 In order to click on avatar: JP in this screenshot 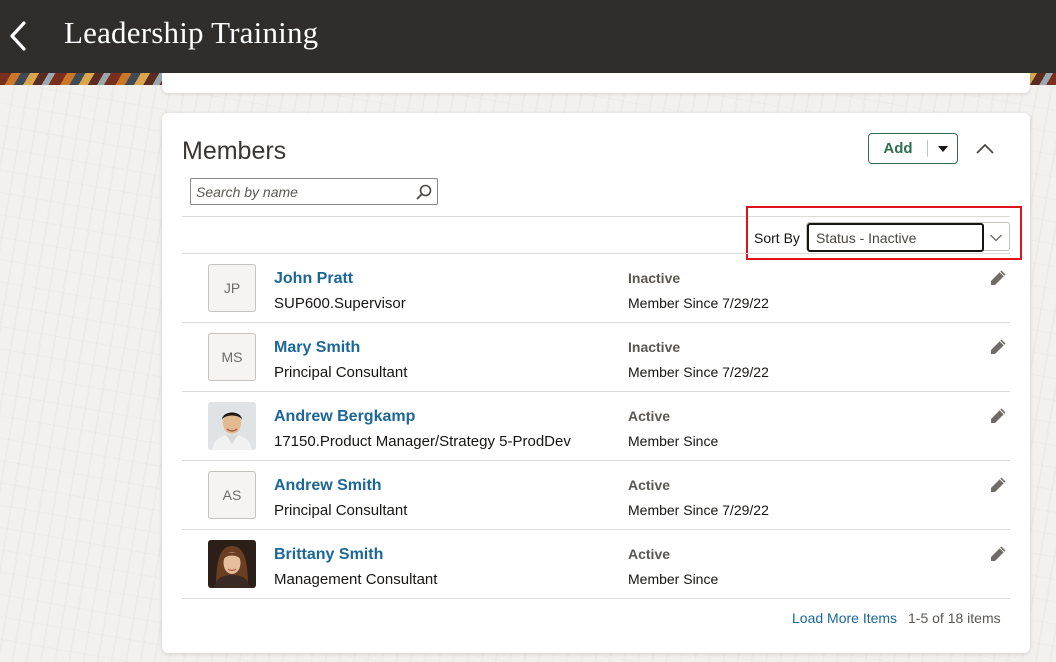, I will do `click(232, 288)`.